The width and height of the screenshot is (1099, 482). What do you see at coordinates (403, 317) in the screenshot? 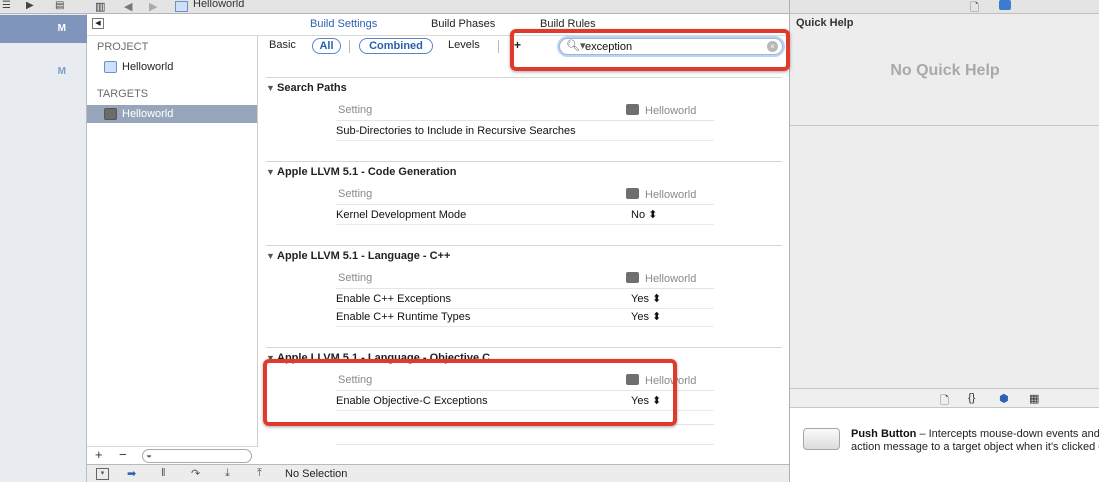
I see `setting-name: Enable C++ Runtime Types` at bounding box center [403, 317].